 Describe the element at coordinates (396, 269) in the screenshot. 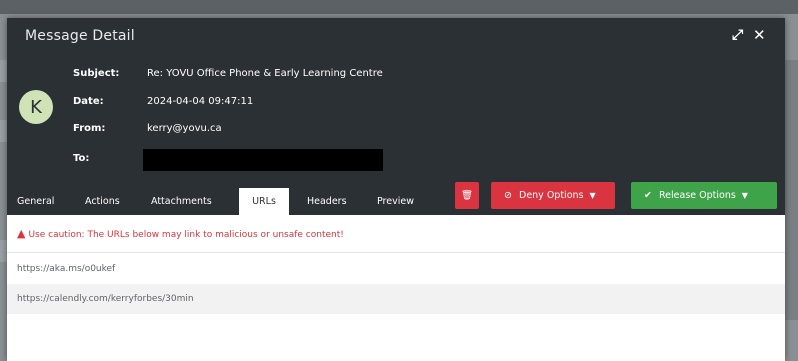

I see `url-row: https://aka.ms/o0ukef` at that location.